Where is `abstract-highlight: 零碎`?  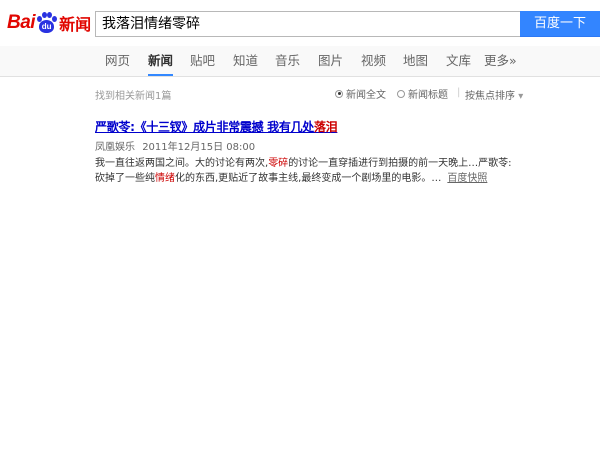
abstract-highlight: 零碎 is located at coordinates (278, 163).